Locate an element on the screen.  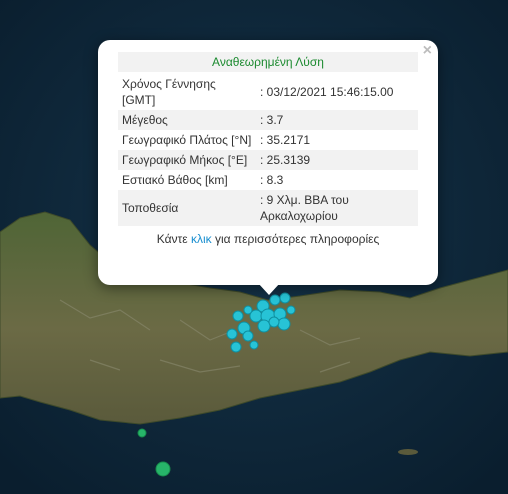
more-info-link: κλικ is located at coordinates (201, 239).